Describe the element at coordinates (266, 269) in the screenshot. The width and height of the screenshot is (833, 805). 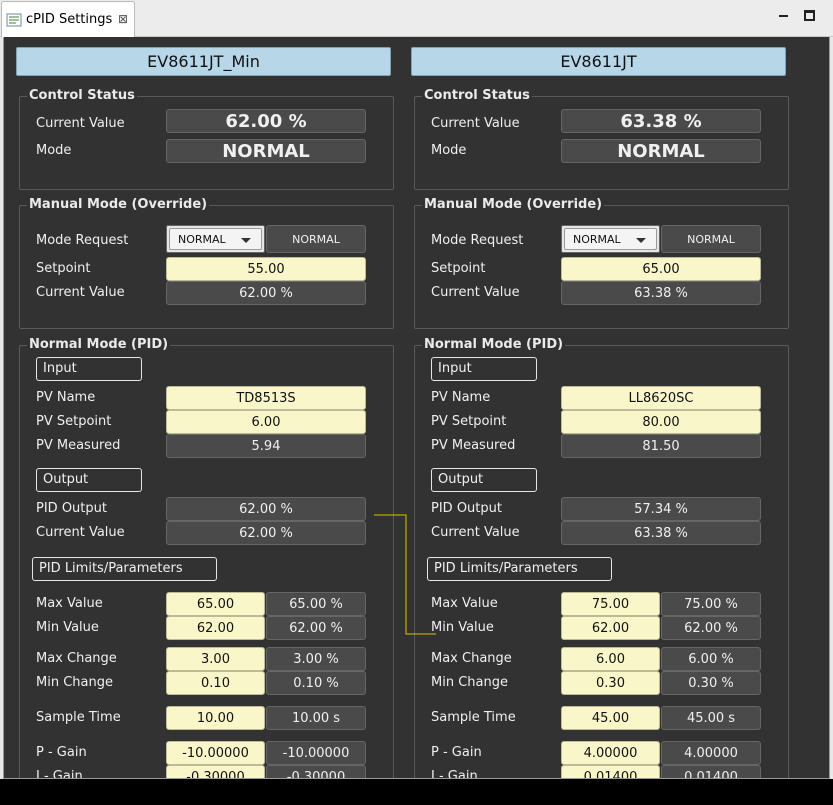
I see `setpoint-input: 55.00` at that location.